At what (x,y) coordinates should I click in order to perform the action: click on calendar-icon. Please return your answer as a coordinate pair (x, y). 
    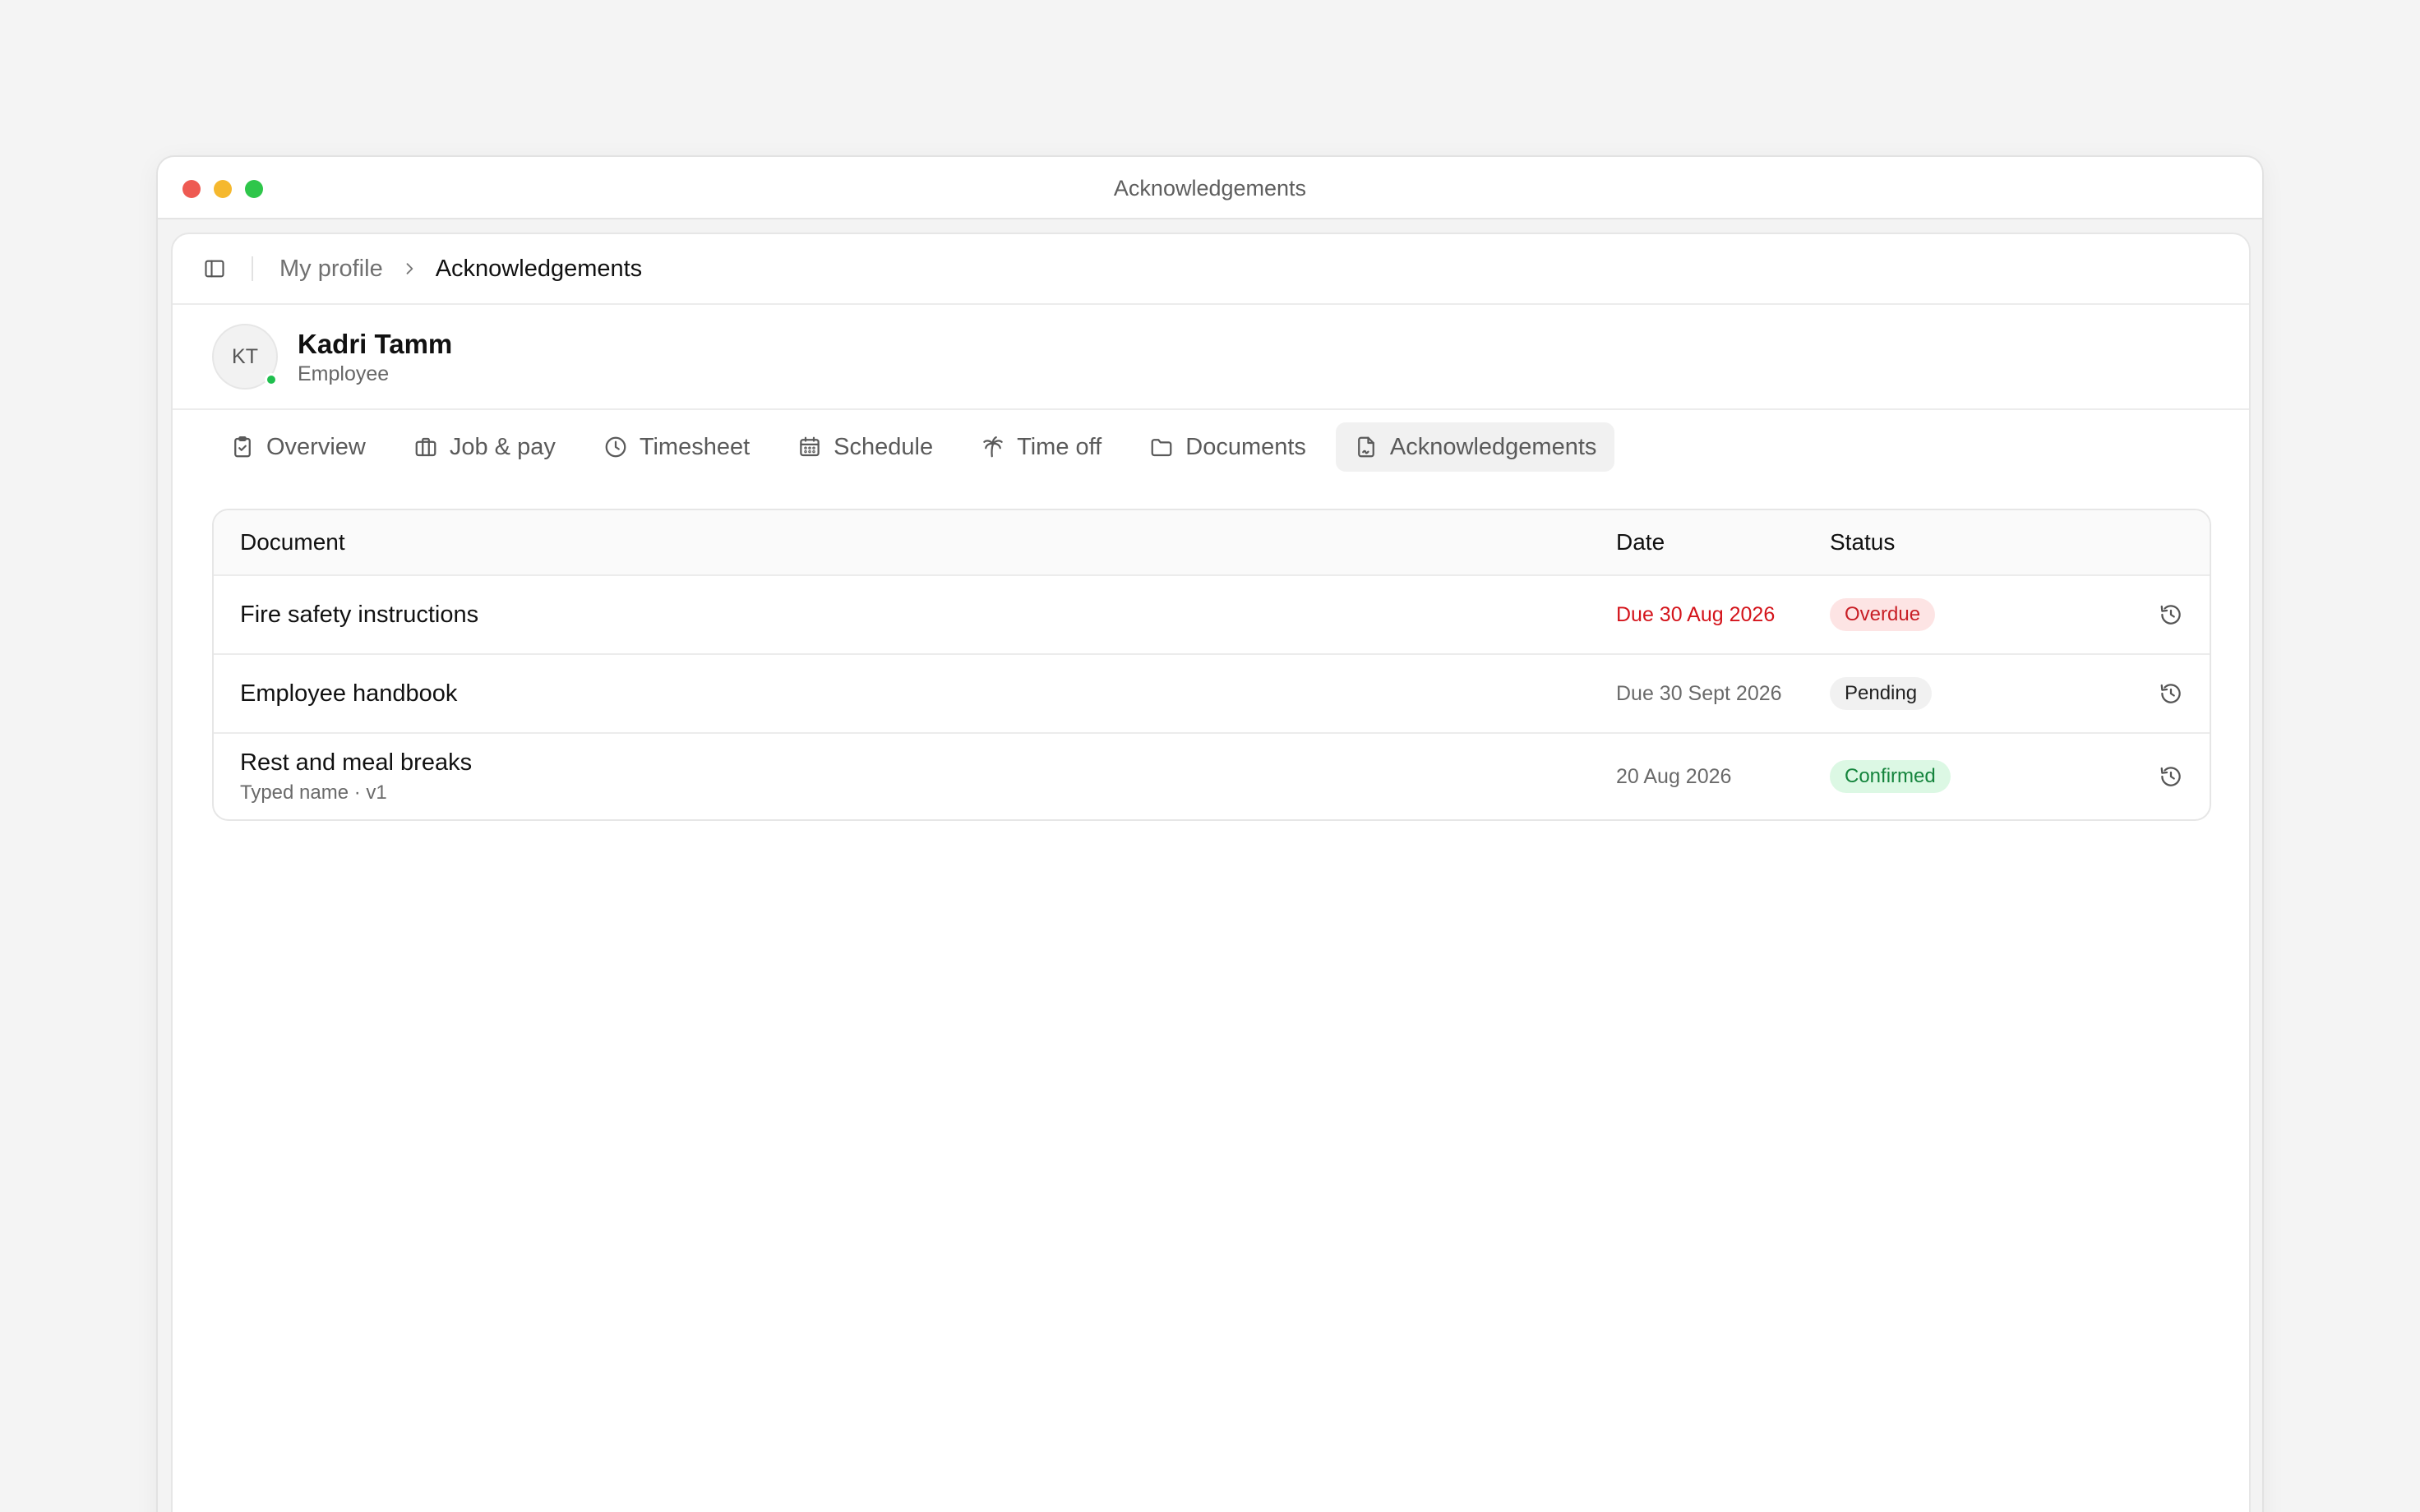
    Looking at the image, I should click on (810, 446).